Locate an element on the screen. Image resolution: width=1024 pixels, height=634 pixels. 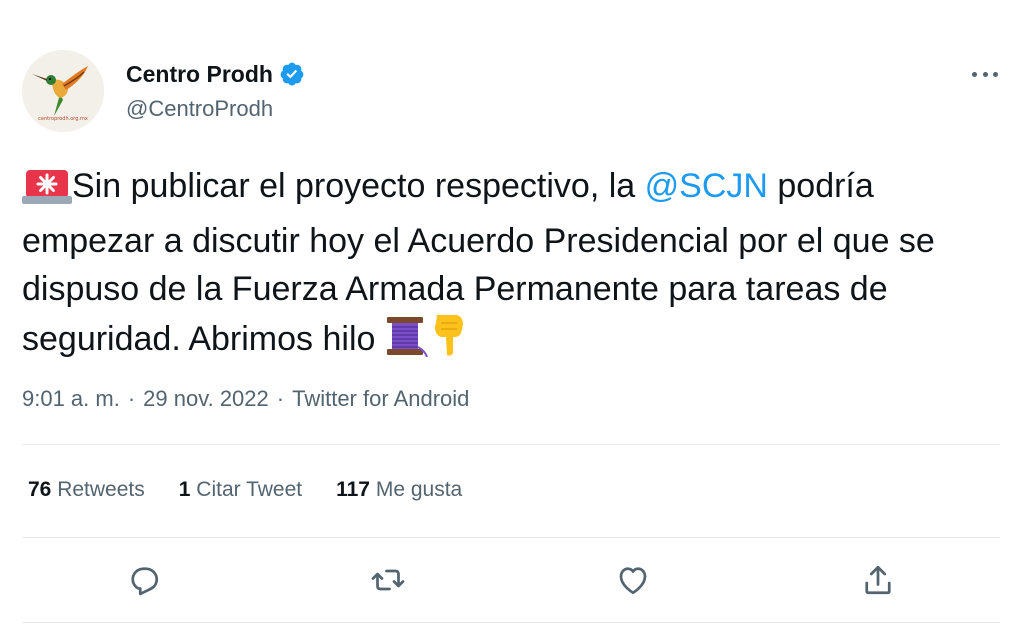
svg-text: centroprodh.org.mx is located at coordinates (63, 119).